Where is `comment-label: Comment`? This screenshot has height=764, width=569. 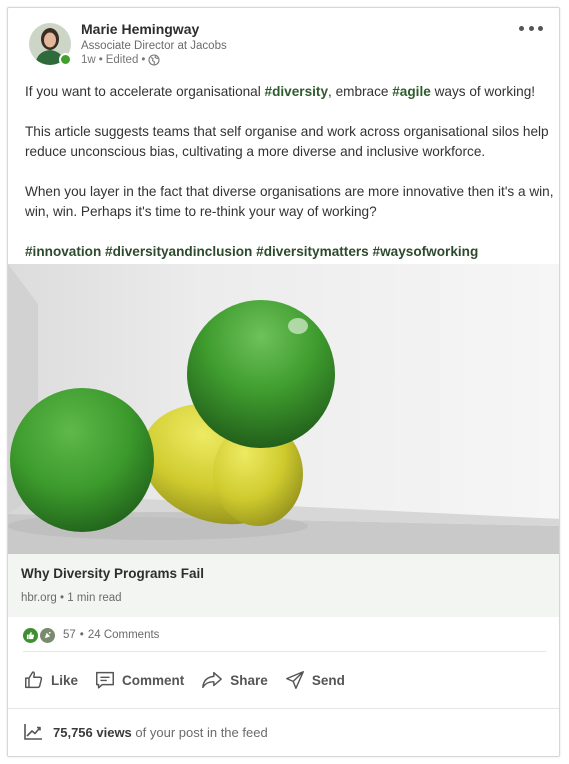 comment-label: Comment is located at coordinates (153, 680).